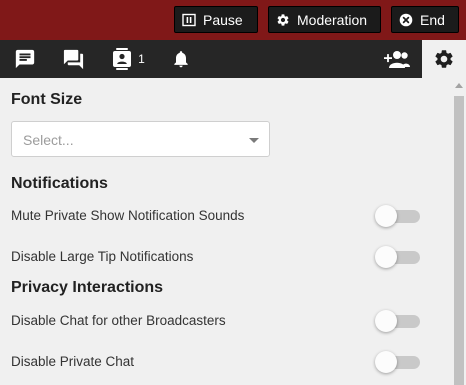 The image size is (466, 385). Describe the element at coordinates (398, 257) in the screenshot. I see `disable-large-tip-toggle` at that location.